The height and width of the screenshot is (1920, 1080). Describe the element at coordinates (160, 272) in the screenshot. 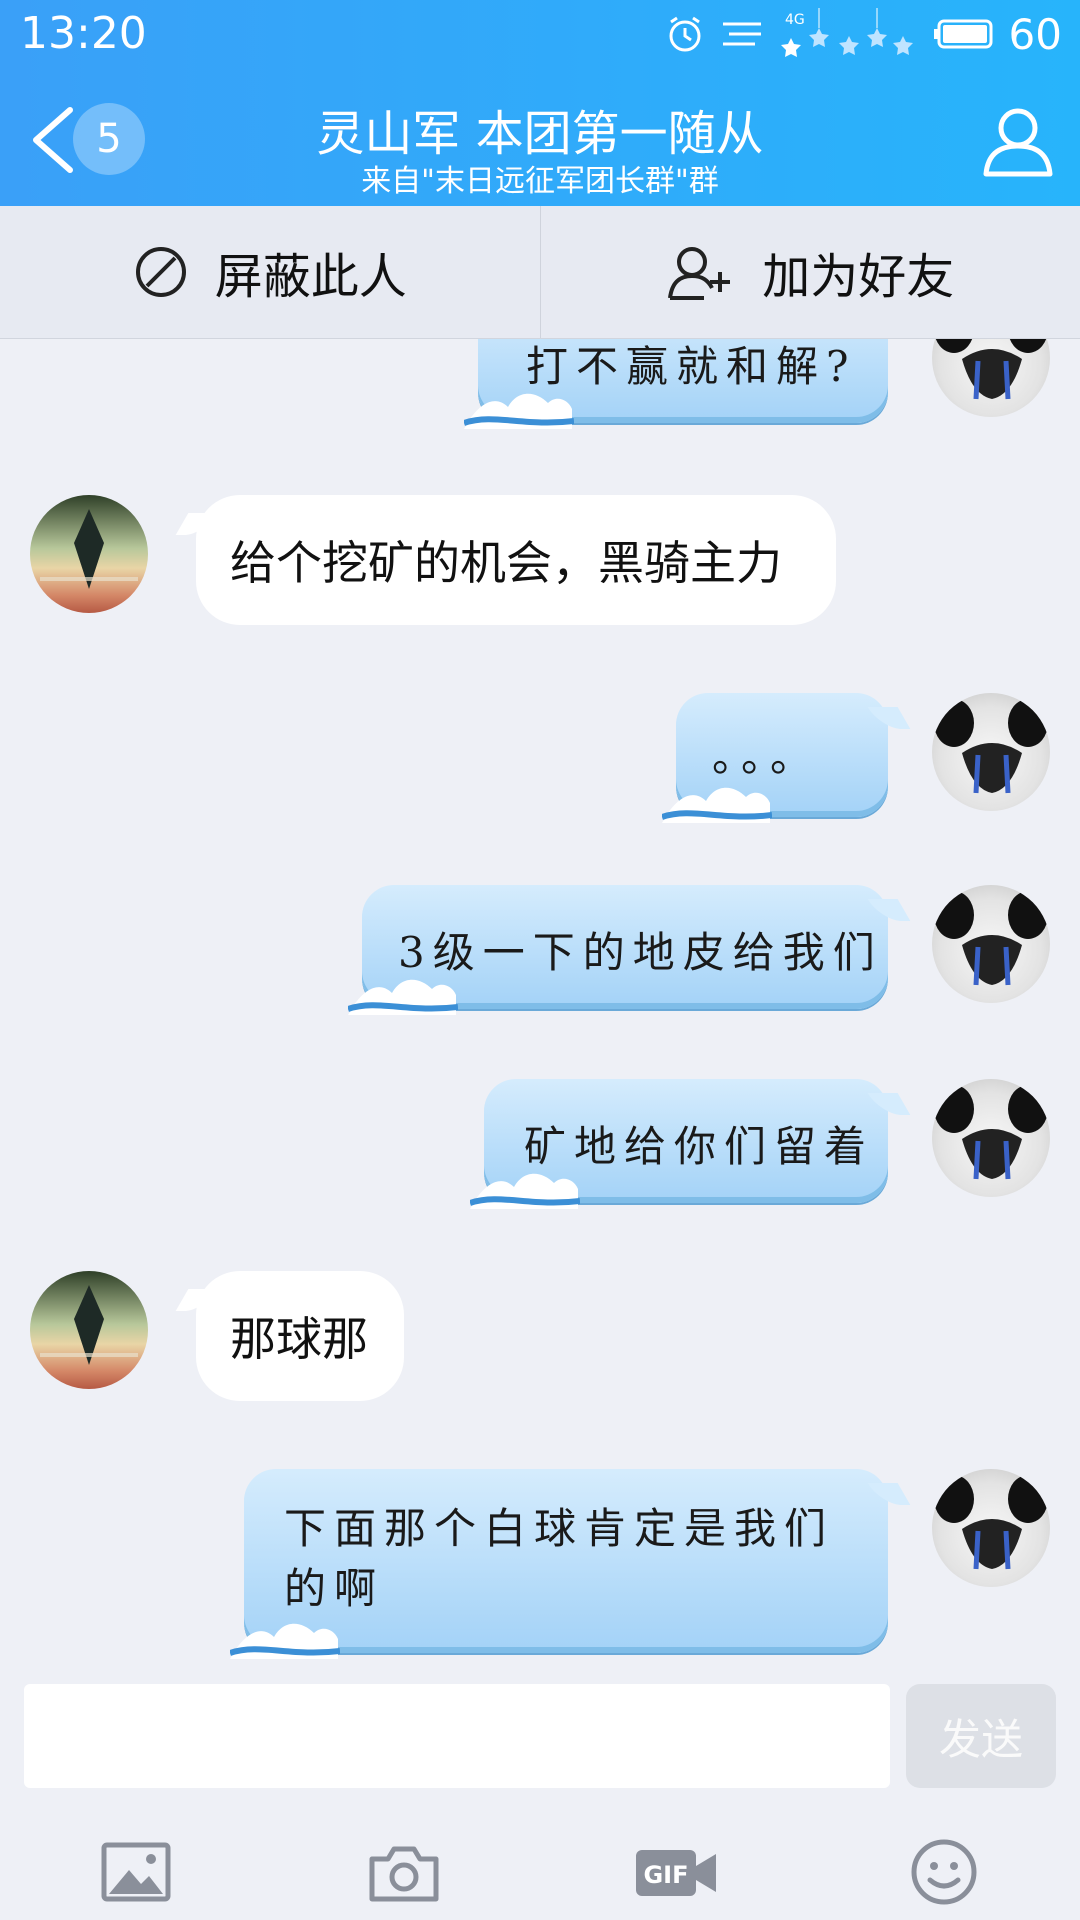

I see `block-icon` at that location.